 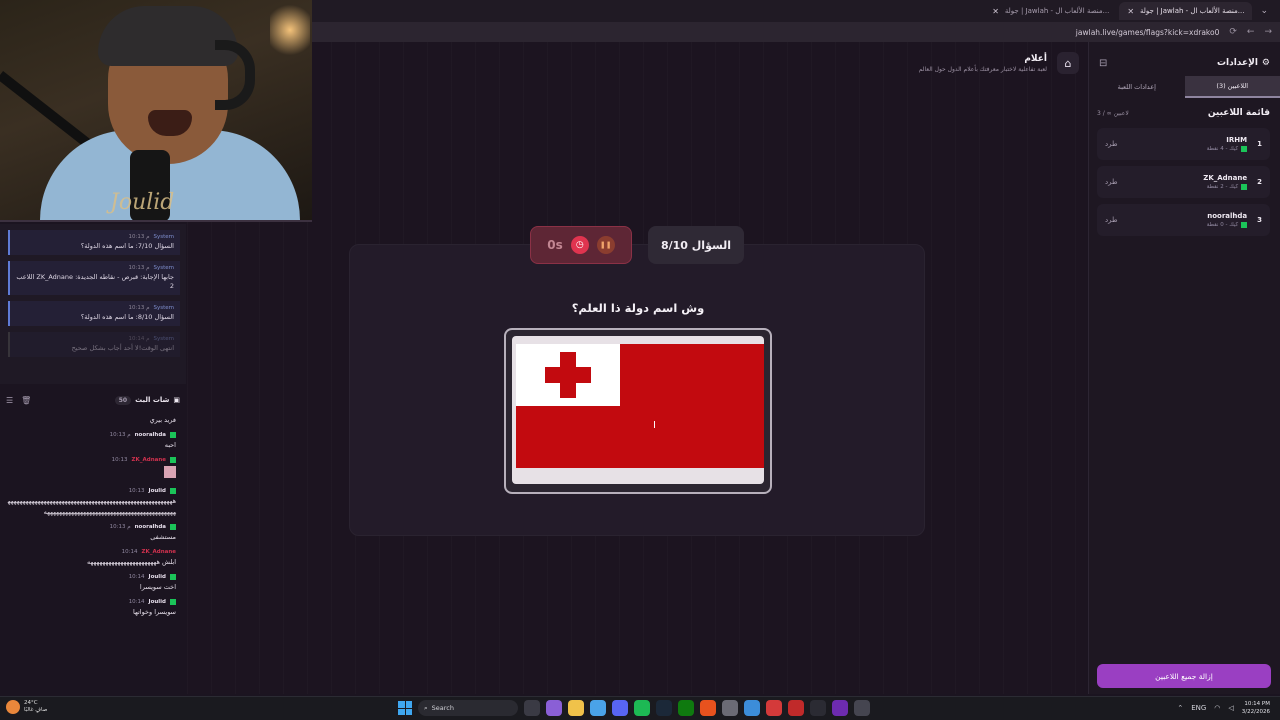 I want to click on timer-pill: 0s ◷ ❚❚, so click(x=581, y=245).